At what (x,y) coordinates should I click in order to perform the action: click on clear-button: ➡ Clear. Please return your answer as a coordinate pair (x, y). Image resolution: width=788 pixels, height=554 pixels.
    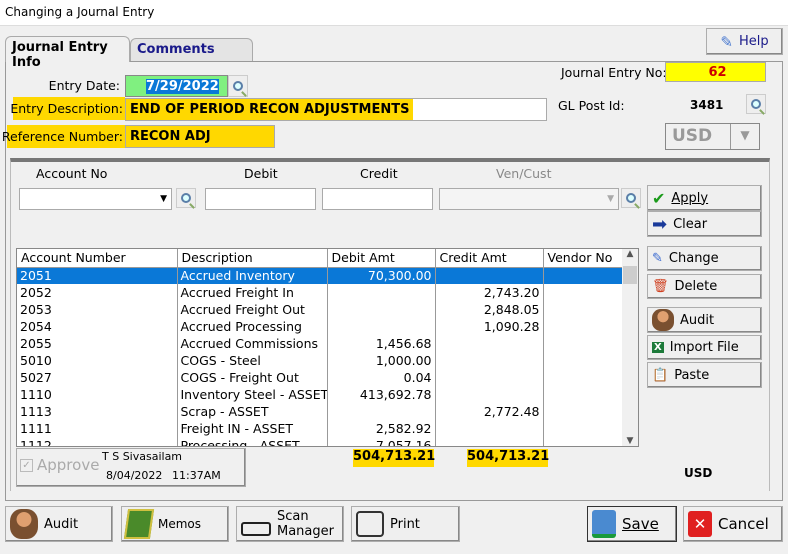
    Looking at the image, I should click on (704, 224).